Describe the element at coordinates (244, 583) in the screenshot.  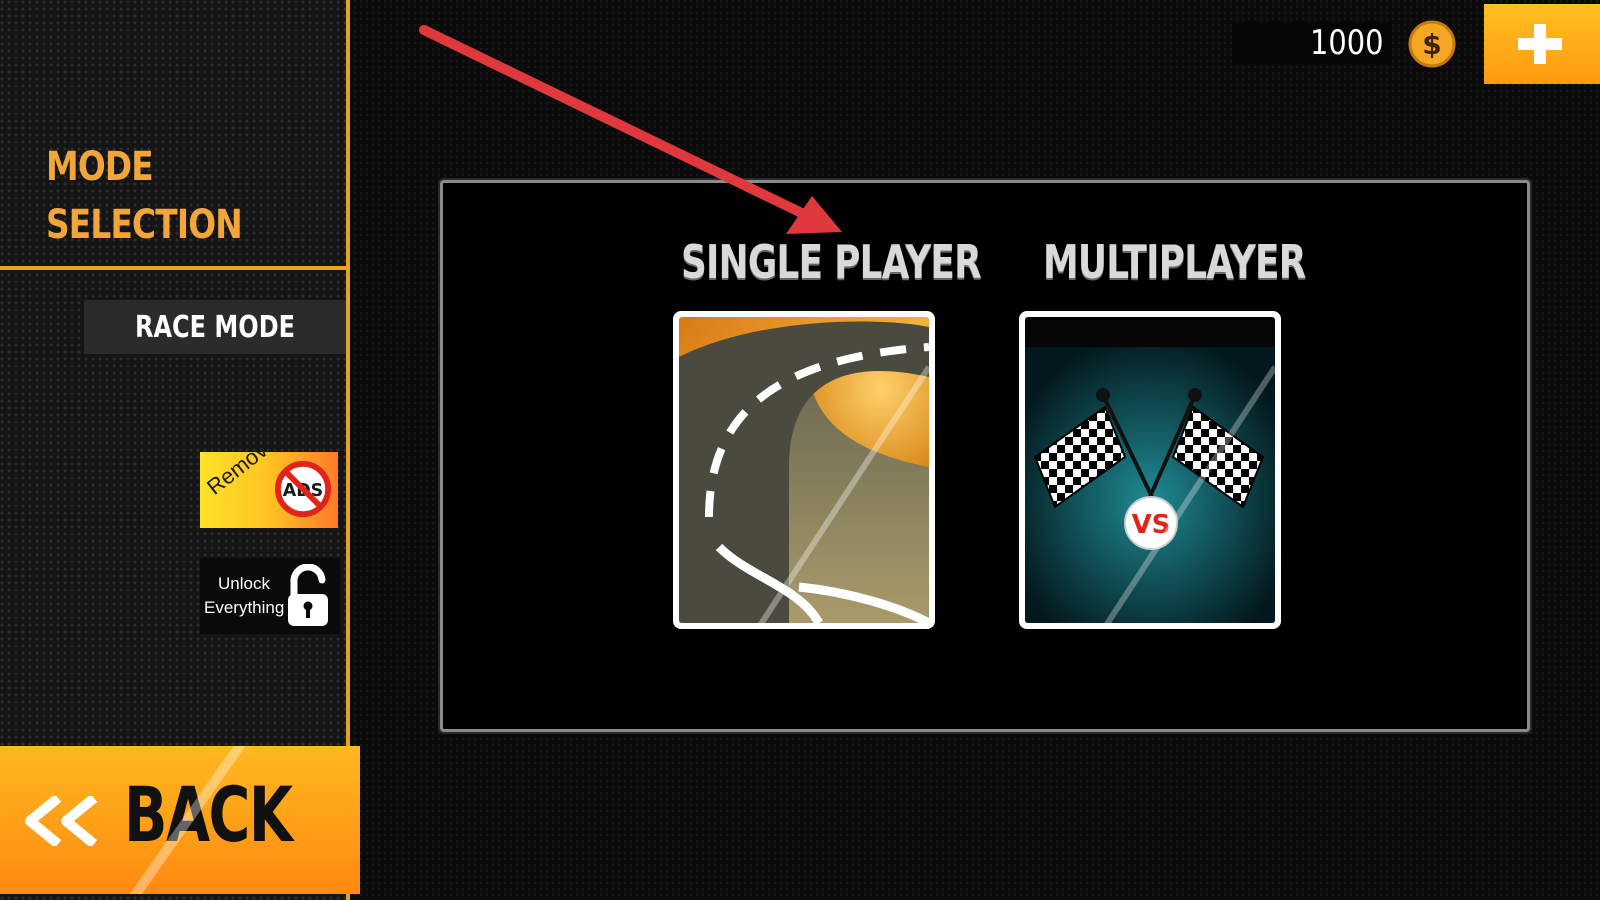
I see `unlock-label-line1: Unlock` at that location.